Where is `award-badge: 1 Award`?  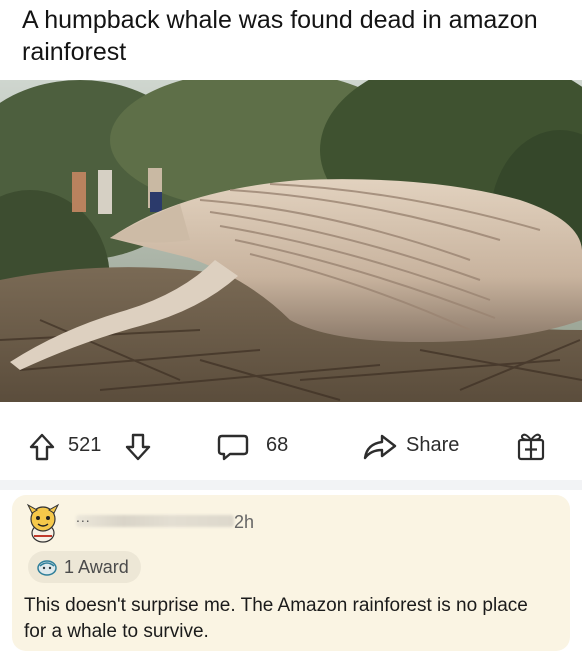 award-badge: 1 Award is located at coordinates (84, 567).